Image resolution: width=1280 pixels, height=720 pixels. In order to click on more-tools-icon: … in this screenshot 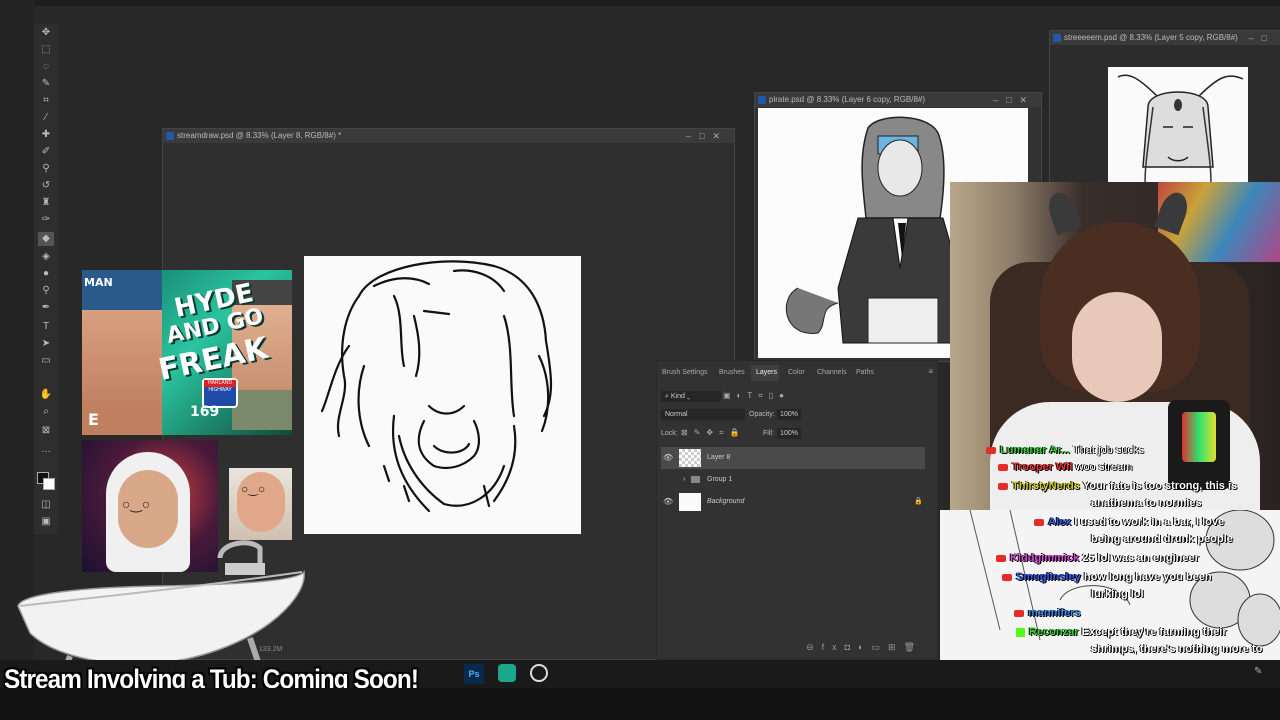, I will do `click(46, 450)`.